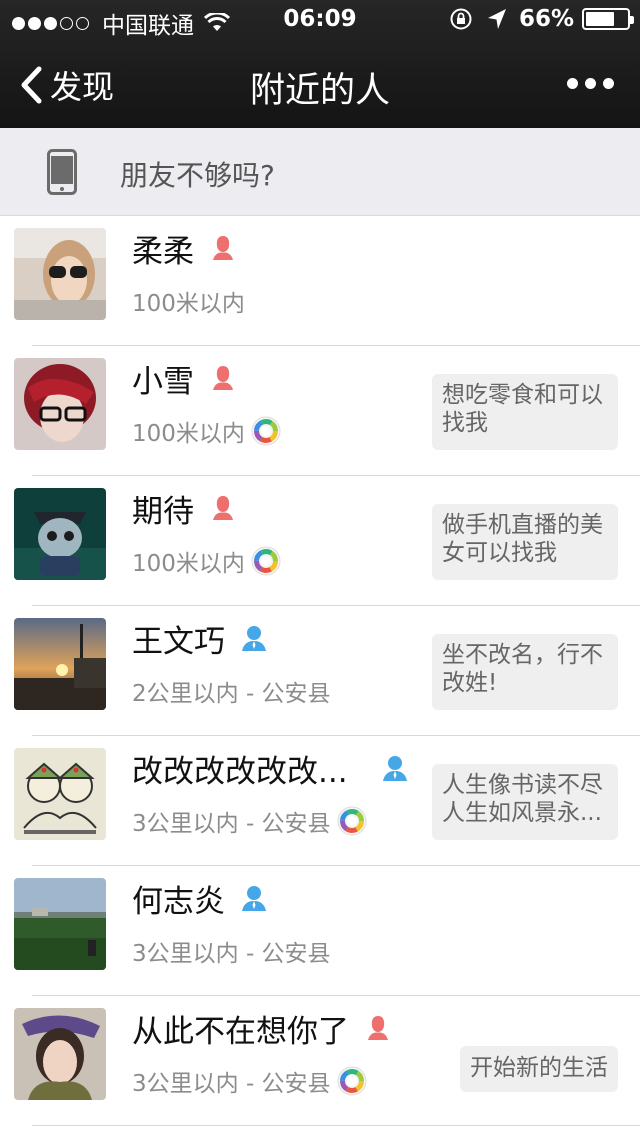 The width and height of the screenshot is (640, 1136). Describe the element at coordinates (163, 251) in the screenshot. I see `person-name: 柔柔` at that location.